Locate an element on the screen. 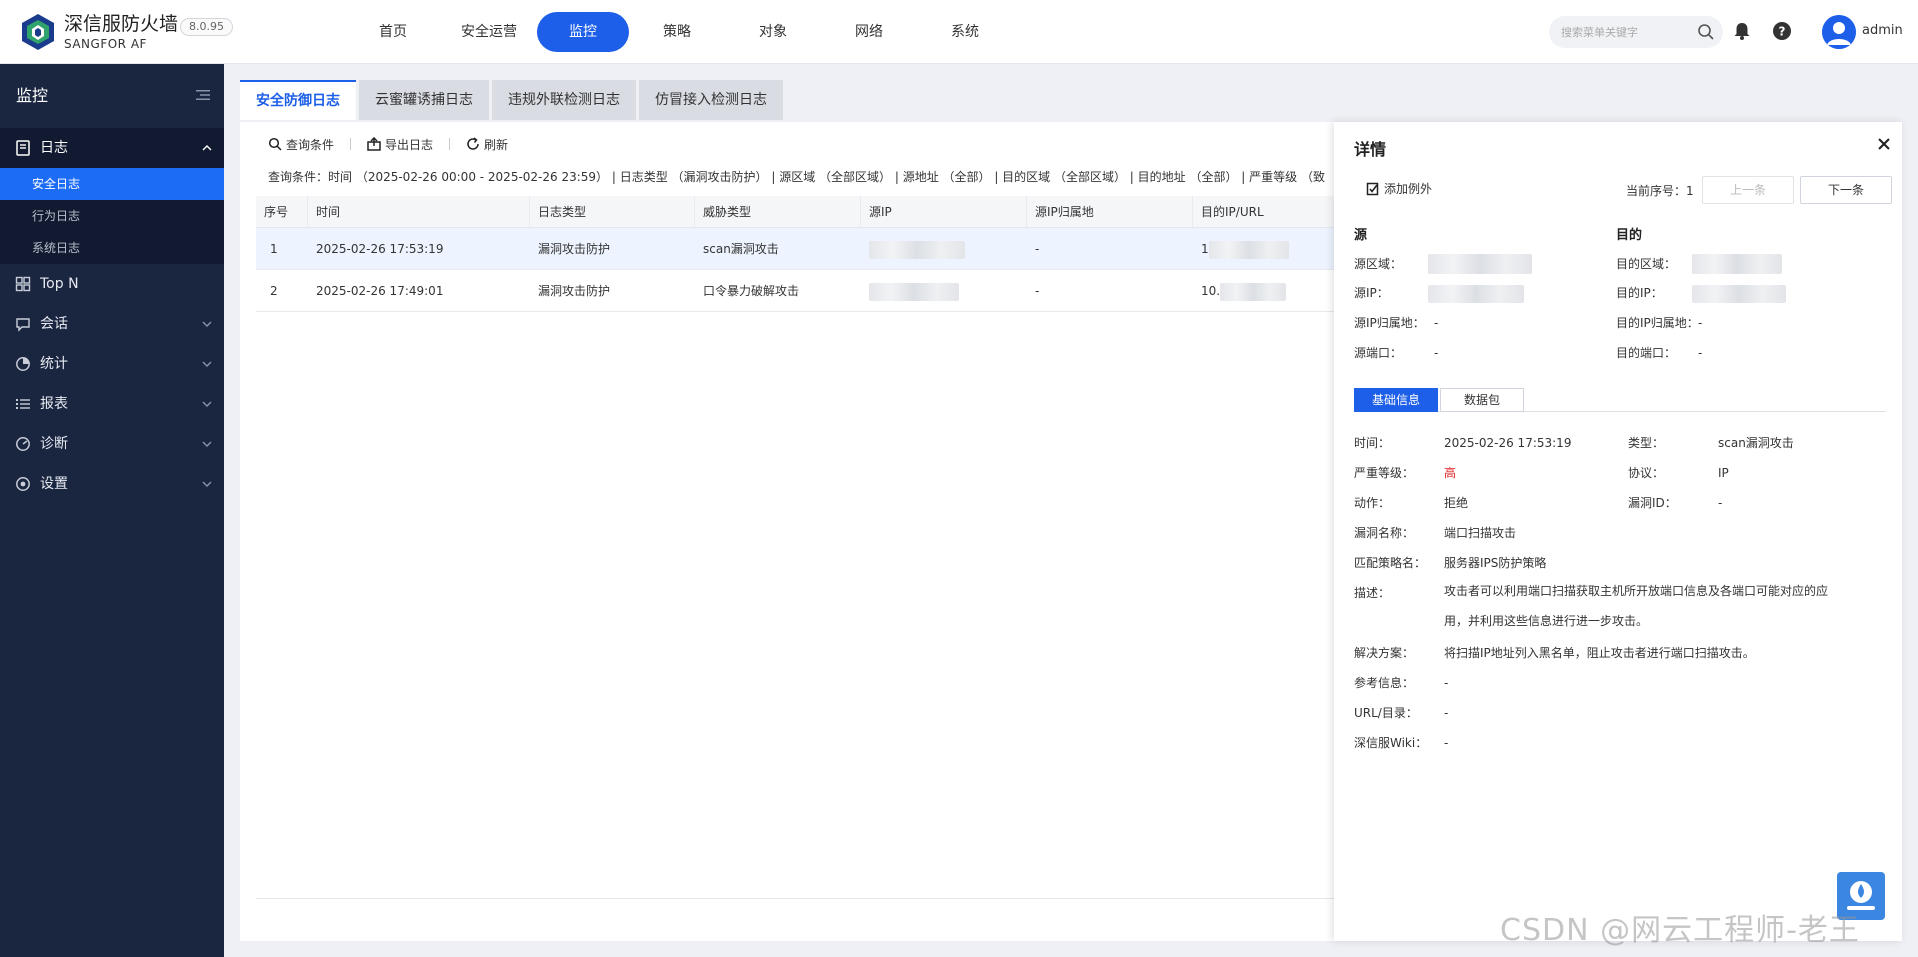 The image size is (1918, 957). sidebar-group-label: Top N is located at coordinates (59, 284).